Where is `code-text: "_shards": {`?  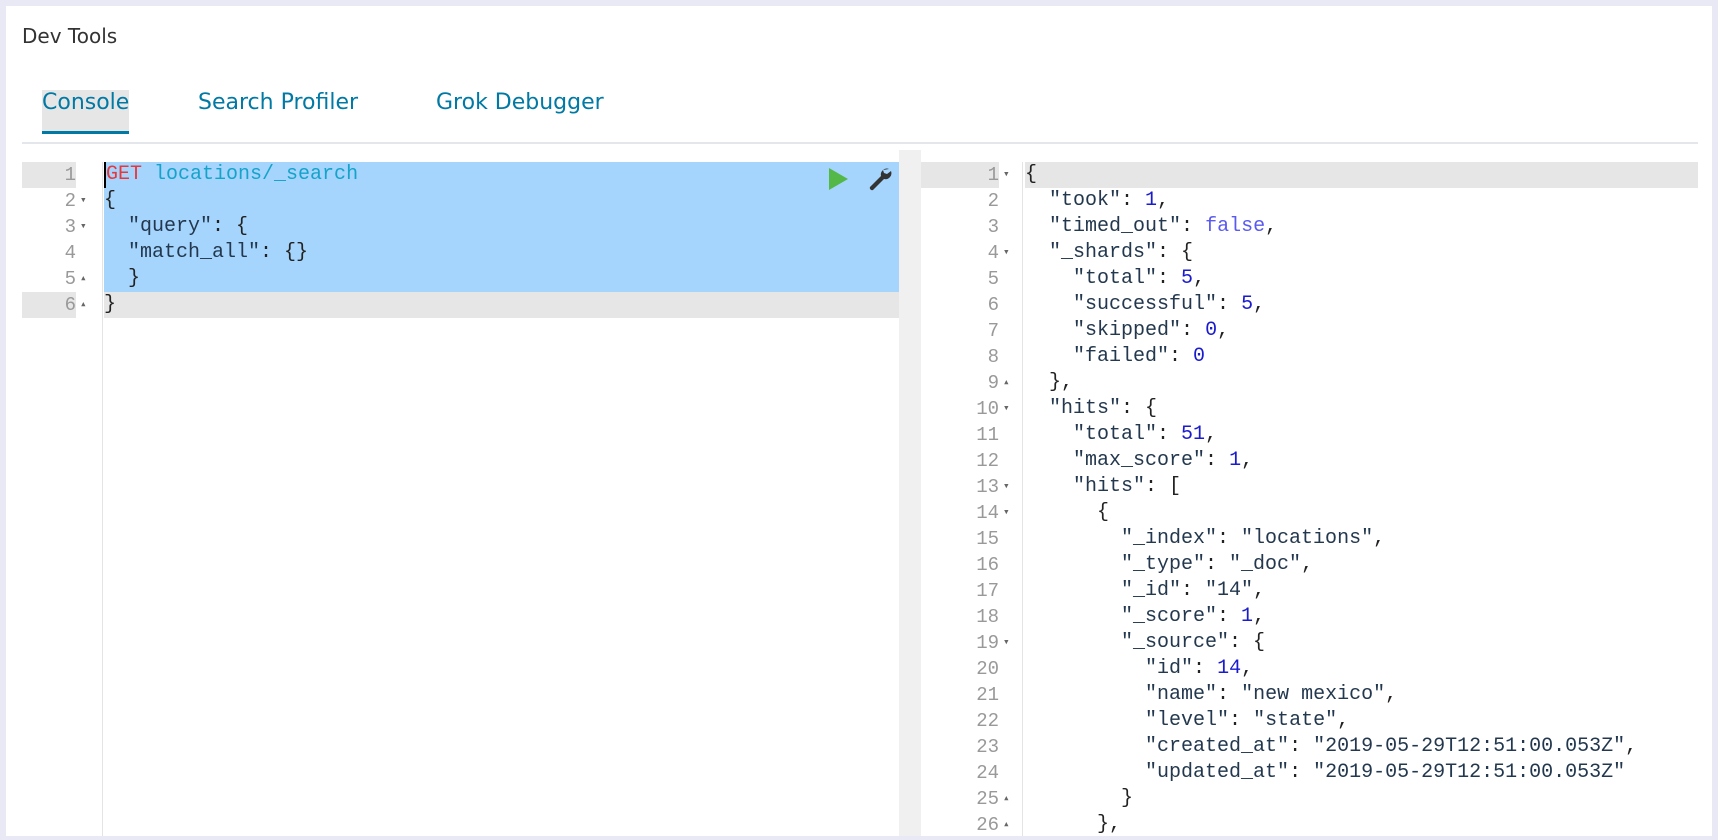
code-text: "_shards": { is located at coordinates (1361, 253).